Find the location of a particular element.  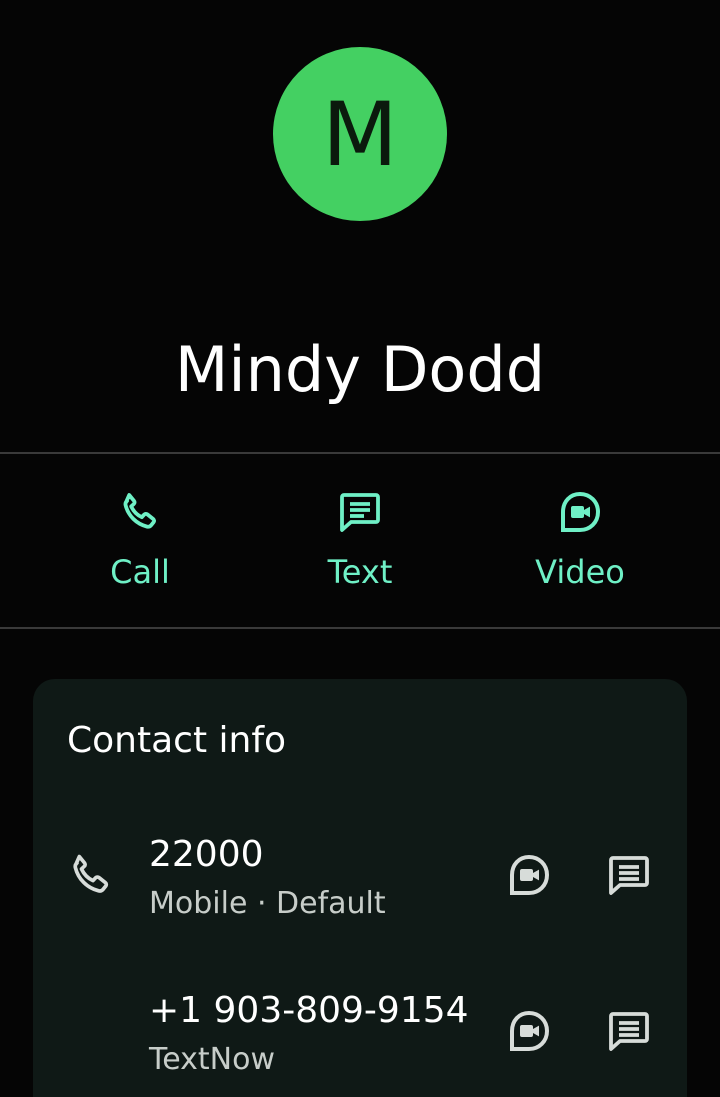

video-label: Video is located at coordinates (580, 572).